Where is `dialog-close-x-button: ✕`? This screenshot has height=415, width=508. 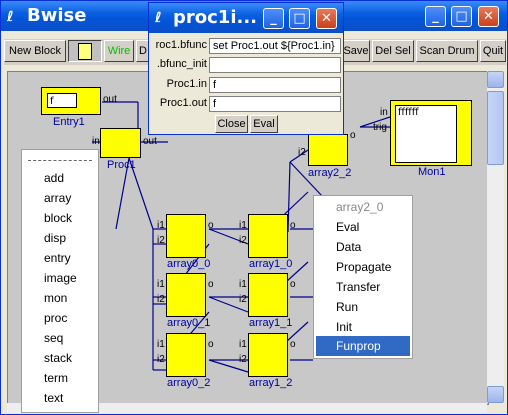 dialog-close-x-button: ✕ is located at coordinates (326, 18).